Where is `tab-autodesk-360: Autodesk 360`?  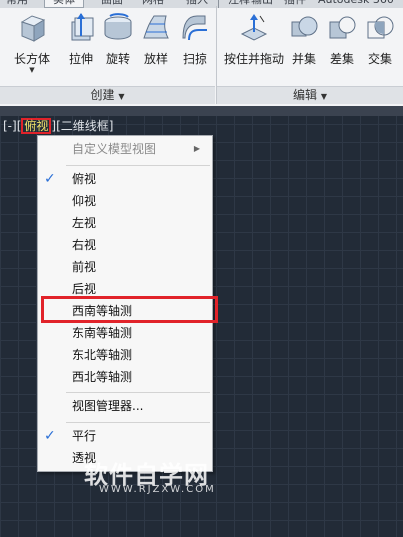
tab-autodesk-360: Autodesk 360 is located at coordinates (356, 4).